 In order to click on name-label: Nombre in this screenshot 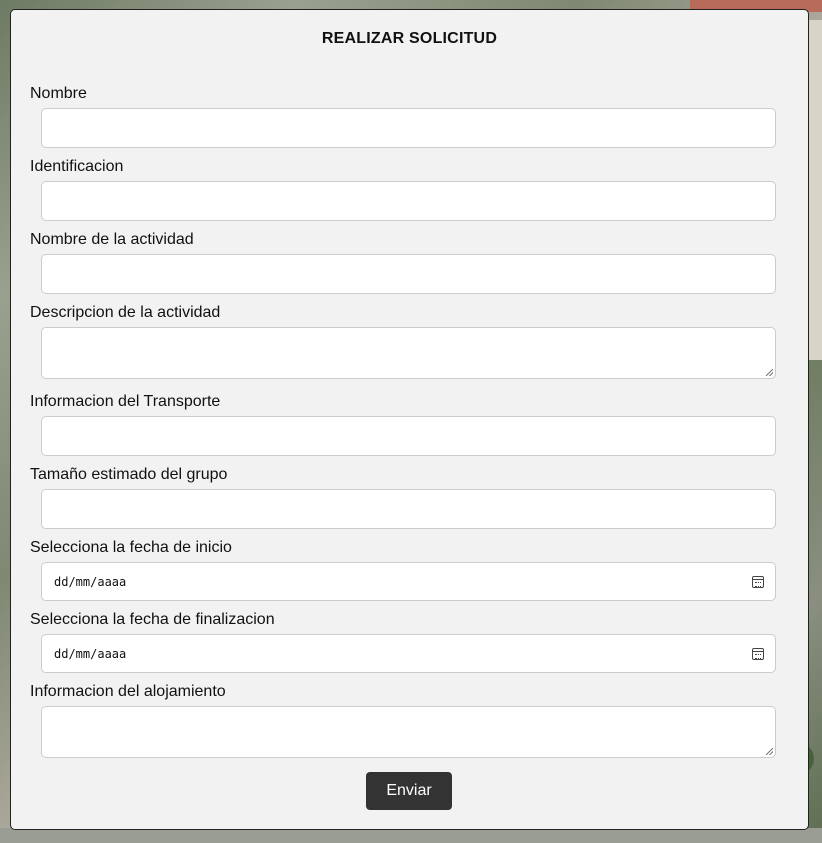, I will do `click(58, 93)`.